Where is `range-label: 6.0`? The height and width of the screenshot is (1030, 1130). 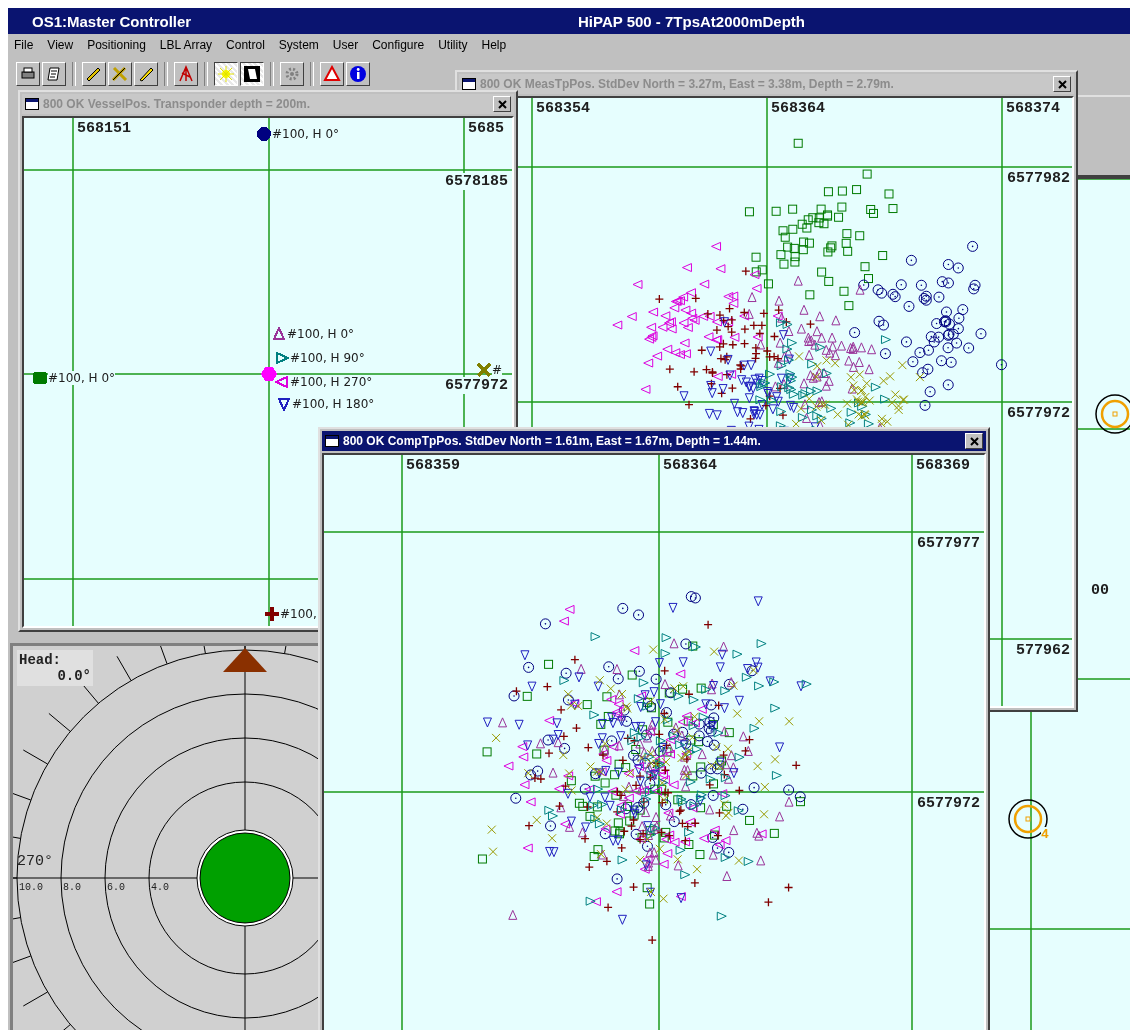 range-label: 6.0 is located at coordinates (116, 887).